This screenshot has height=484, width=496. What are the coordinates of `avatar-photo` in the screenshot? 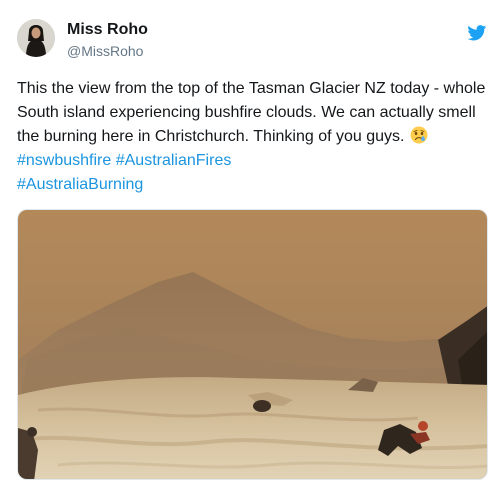 It's located at (36, 38).